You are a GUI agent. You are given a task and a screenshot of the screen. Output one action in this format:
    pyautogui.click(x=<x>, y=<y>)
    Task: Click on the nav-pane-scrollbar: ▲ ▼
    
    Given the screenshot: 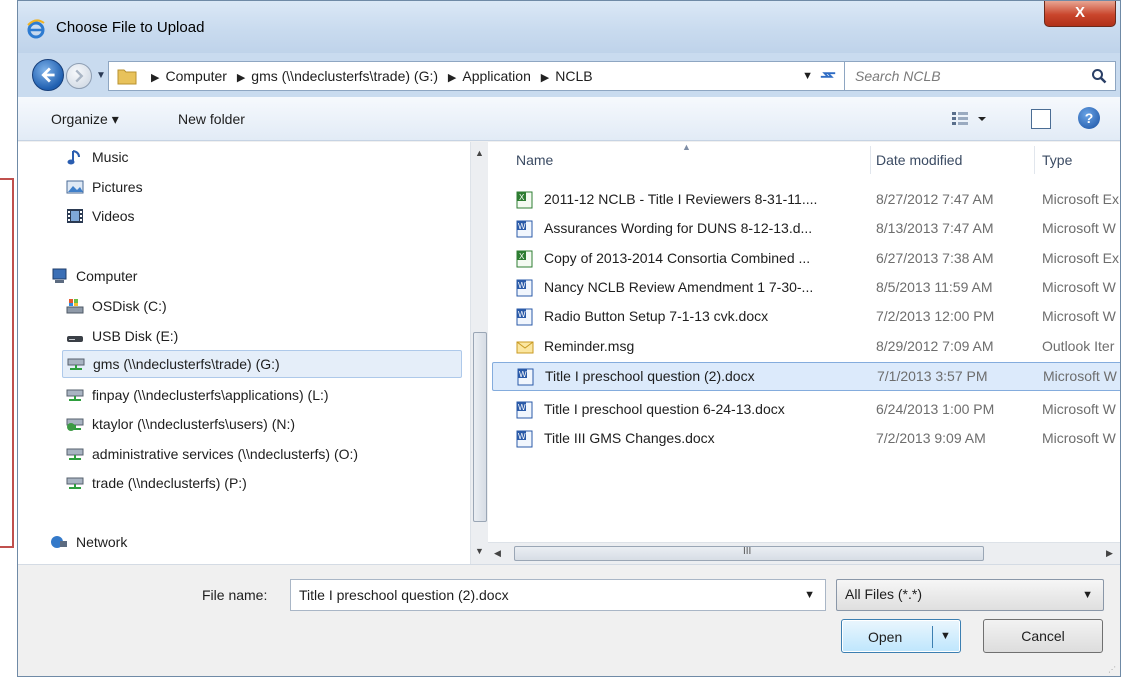 What is the action you would take?
    pyautogui.click(x=479, y=353)
    